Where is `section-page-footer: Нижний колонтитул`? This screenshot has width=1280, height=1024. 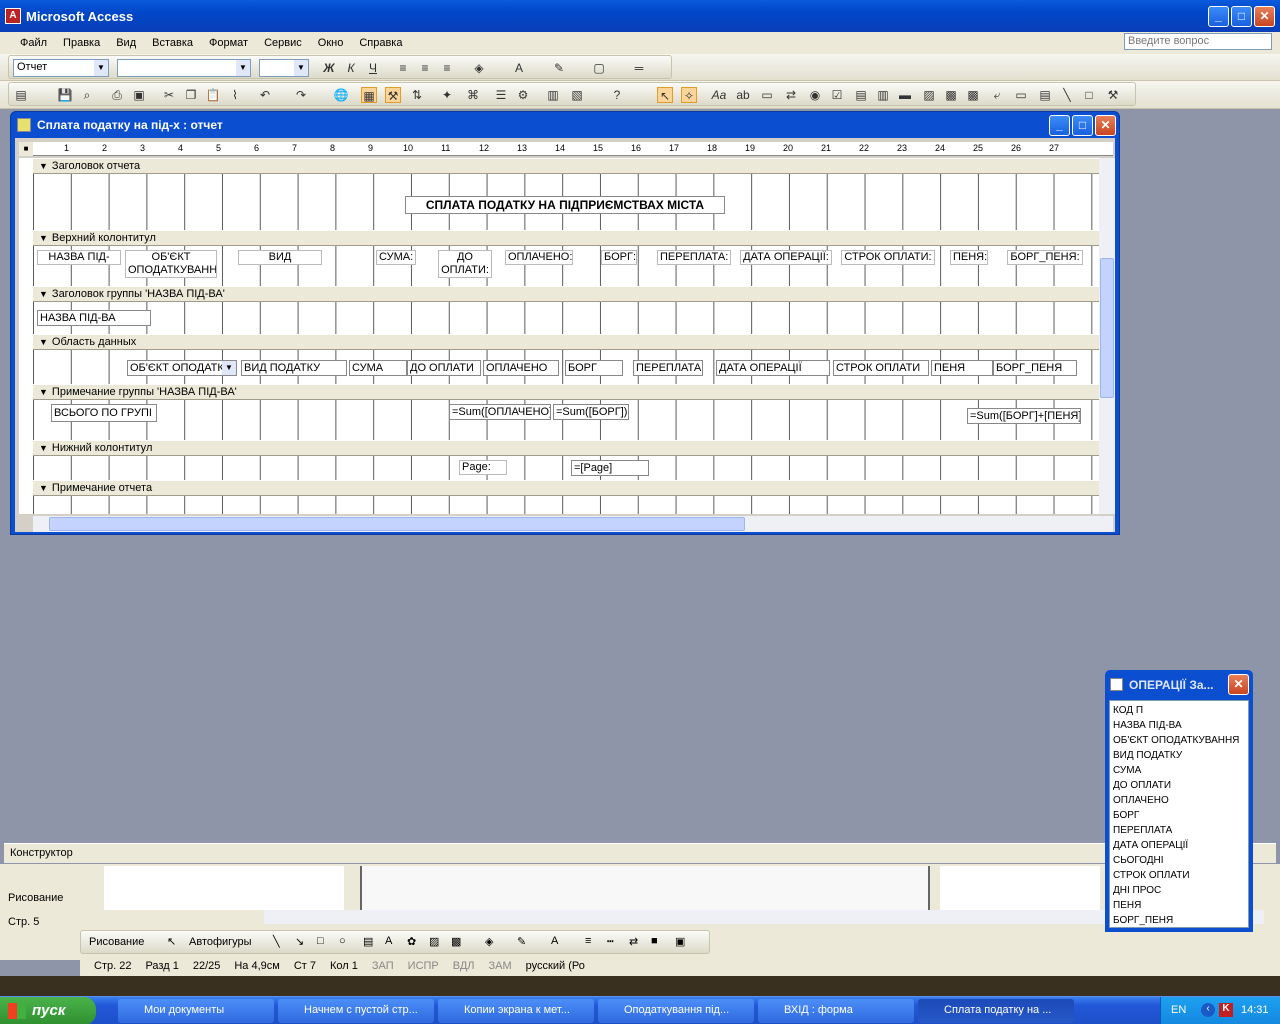 section-page-footer: Нижний колонтитул is located at coordinates (572, 448).